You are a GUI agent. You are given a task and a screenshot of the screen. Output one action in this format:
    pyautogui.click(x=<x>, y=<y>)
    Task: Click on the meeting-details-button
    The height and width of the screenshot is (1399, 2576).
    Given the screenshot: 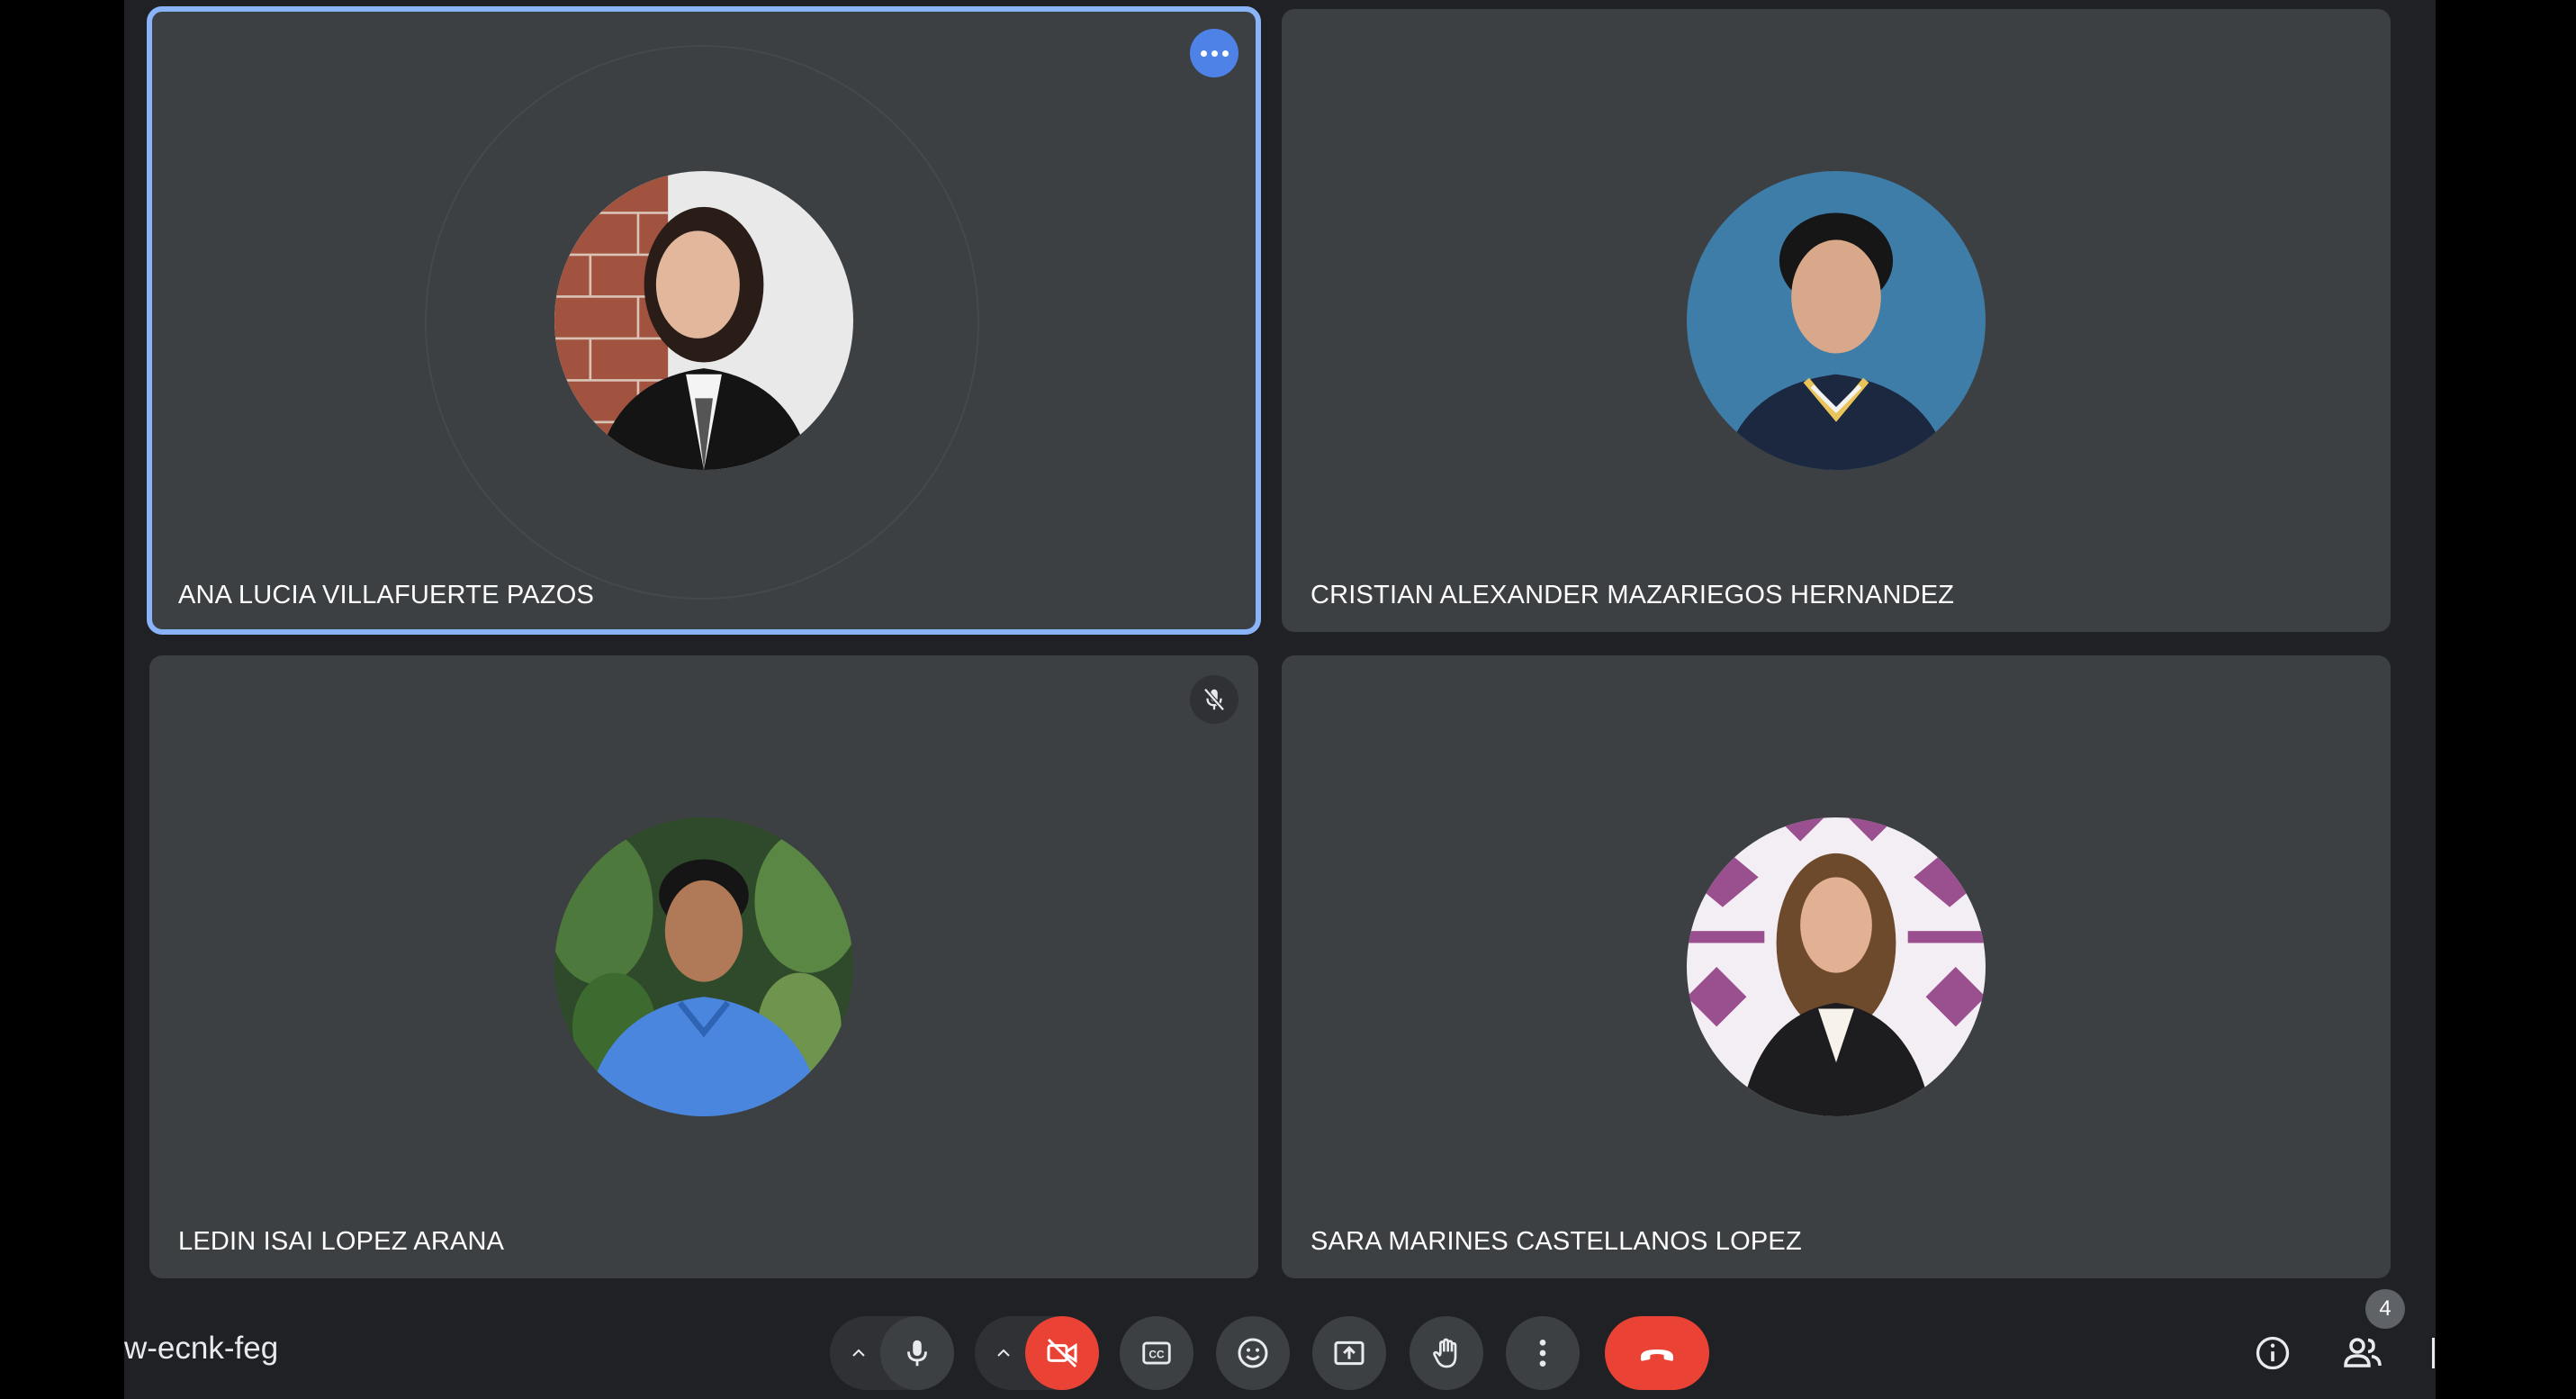 What is the action you would take?
    pyautogui.click(x=2273, y=1353)
    